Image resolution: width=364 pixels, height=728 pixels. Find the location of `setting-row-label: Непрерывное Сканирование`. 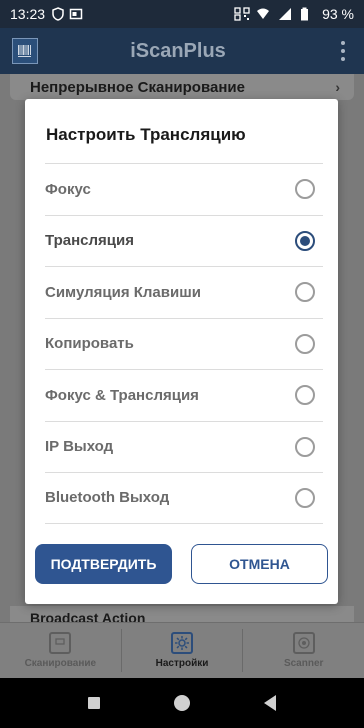

setting-row-label: Непрерывное Сканирование is located at coordinates (137, 87).